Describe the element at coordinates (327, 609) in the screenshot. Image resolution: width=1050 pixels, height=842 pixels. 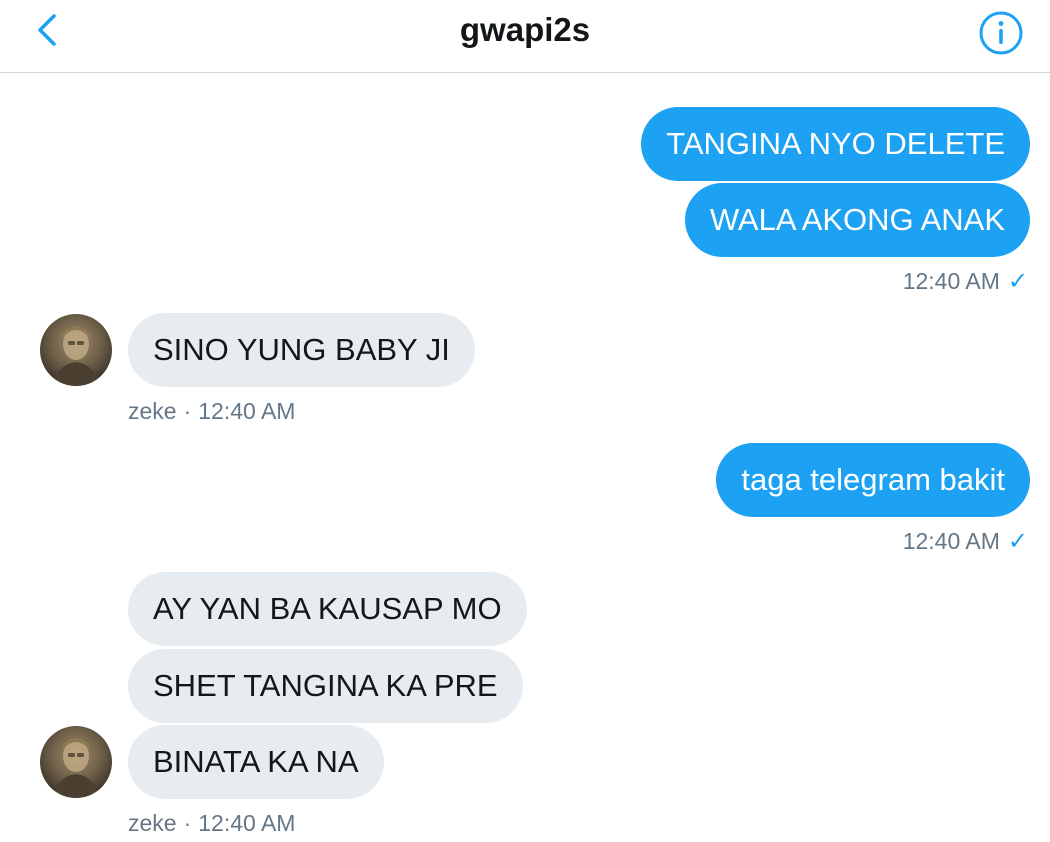
I see `received-message-bubble: AY YAN BA KAUSAP MO` at that location.